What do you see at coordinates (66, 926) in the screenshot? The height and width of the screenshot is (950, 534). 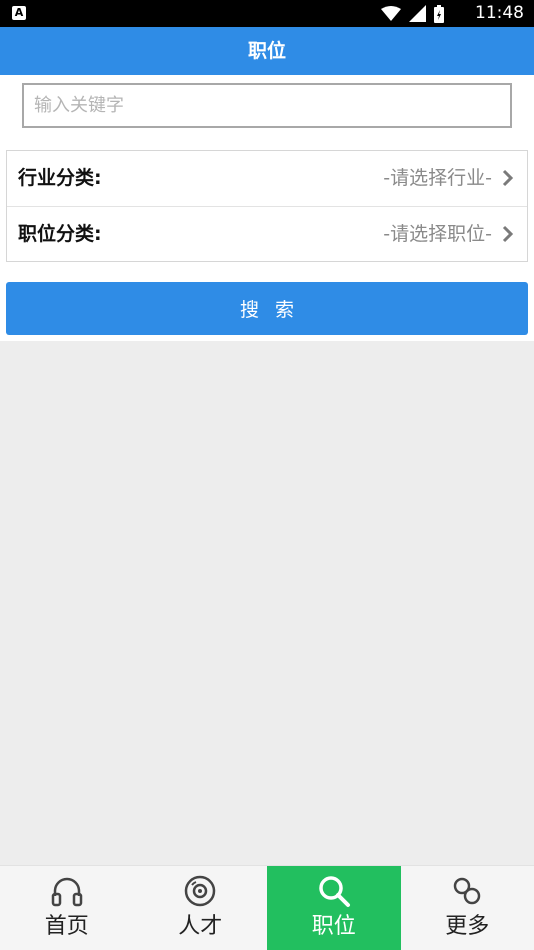 I see `tab-home-label: 首页` at bounding box center [66, 926].